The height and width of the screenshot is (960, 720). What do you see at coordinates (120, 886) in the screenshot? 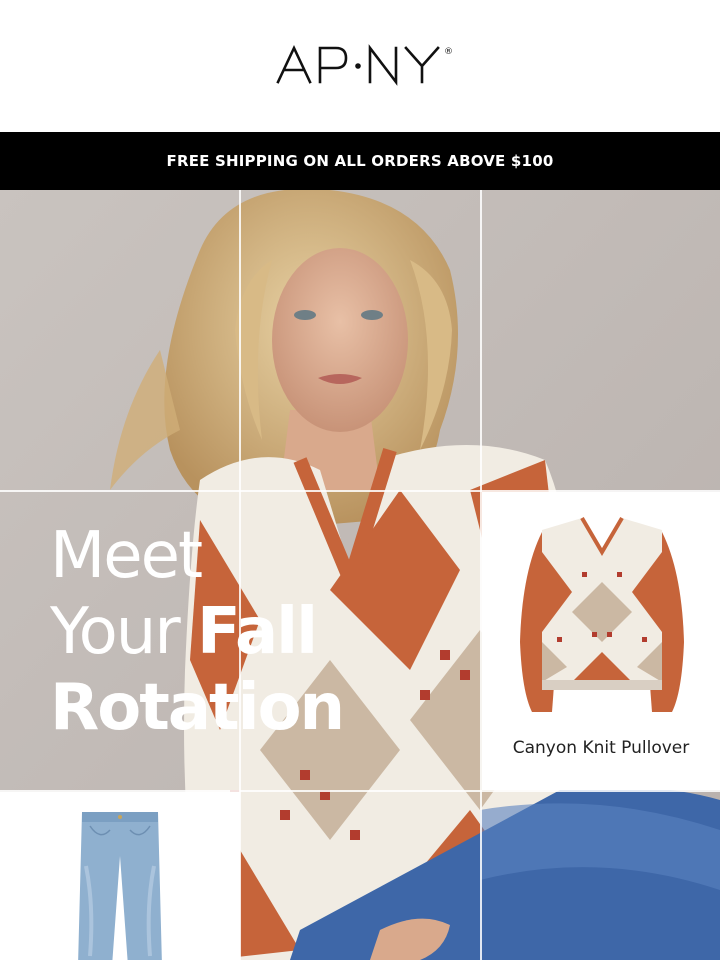
I see `jeans-product-image` at bounding box center [120, 886].